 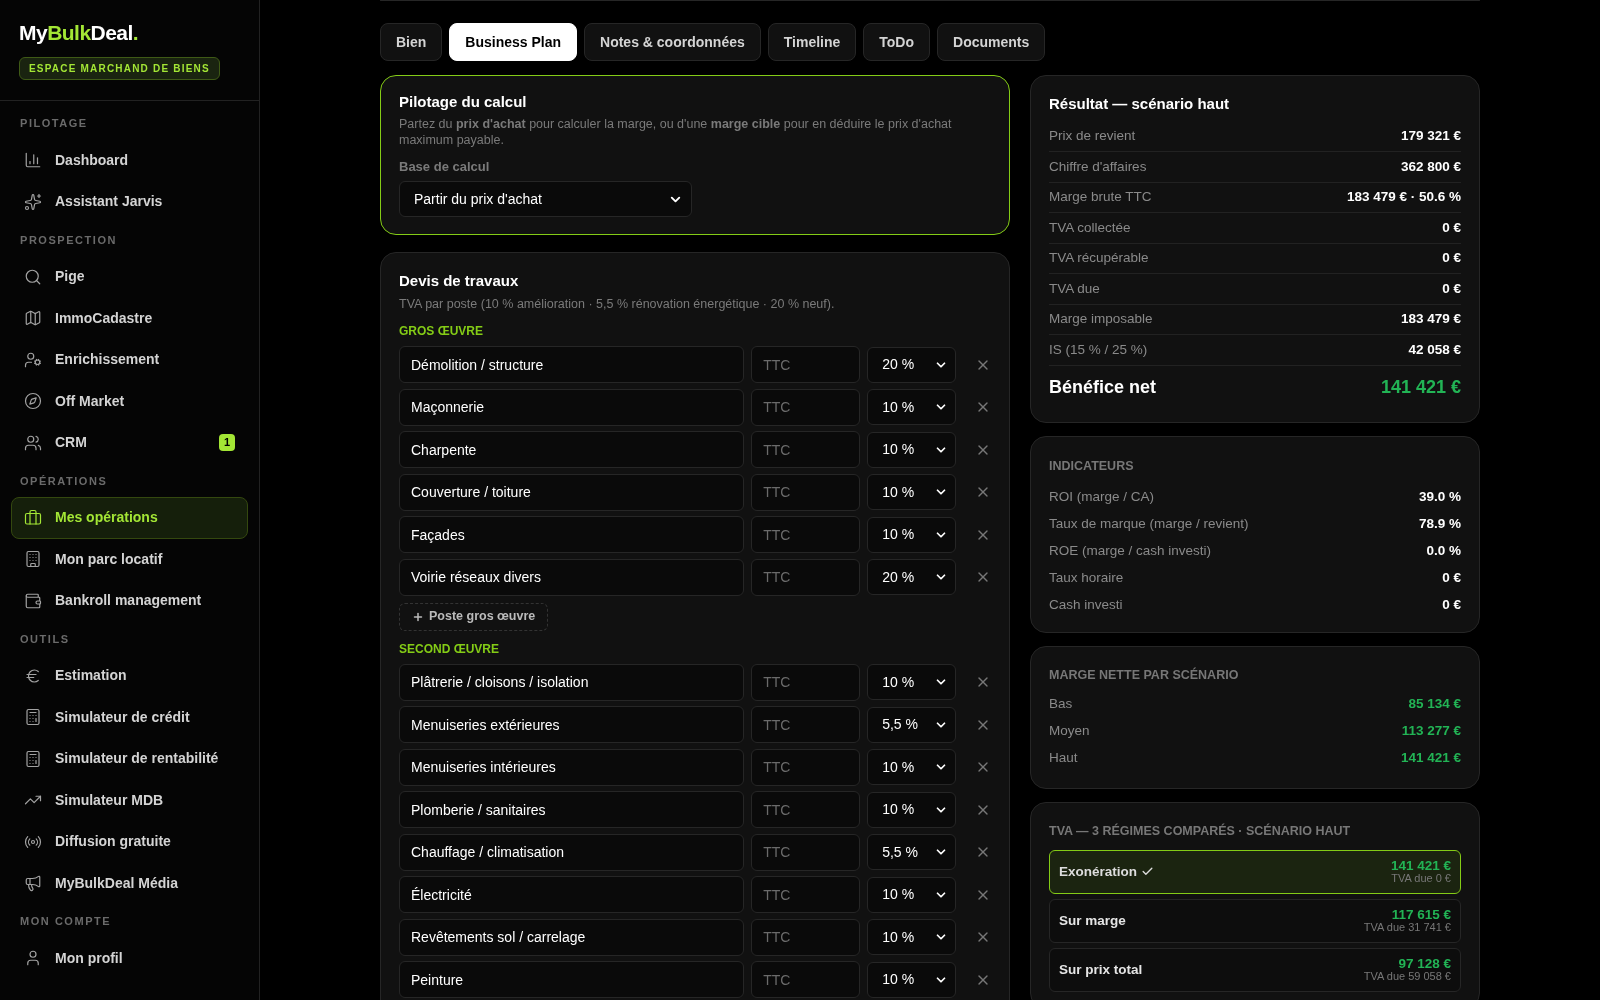 What do you see at coordinates (1092, 466) in the screenshot?
I see `card-title: INDICATEURS` at bounding box center [1092, 466].